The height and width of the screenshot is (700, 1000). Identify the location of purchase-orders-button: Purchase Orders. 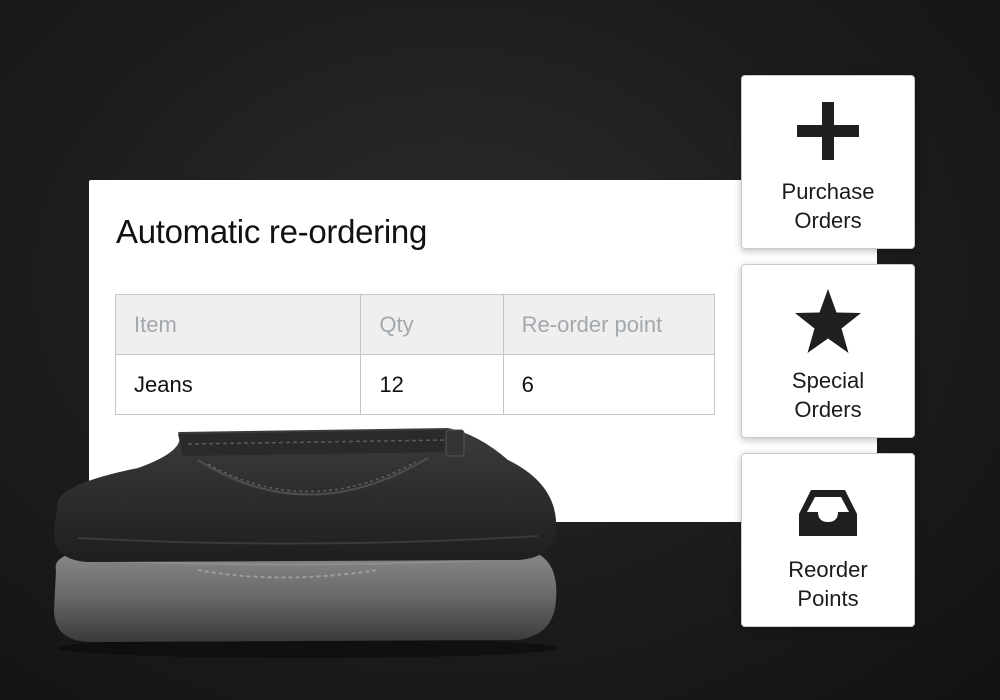
(828, 162).